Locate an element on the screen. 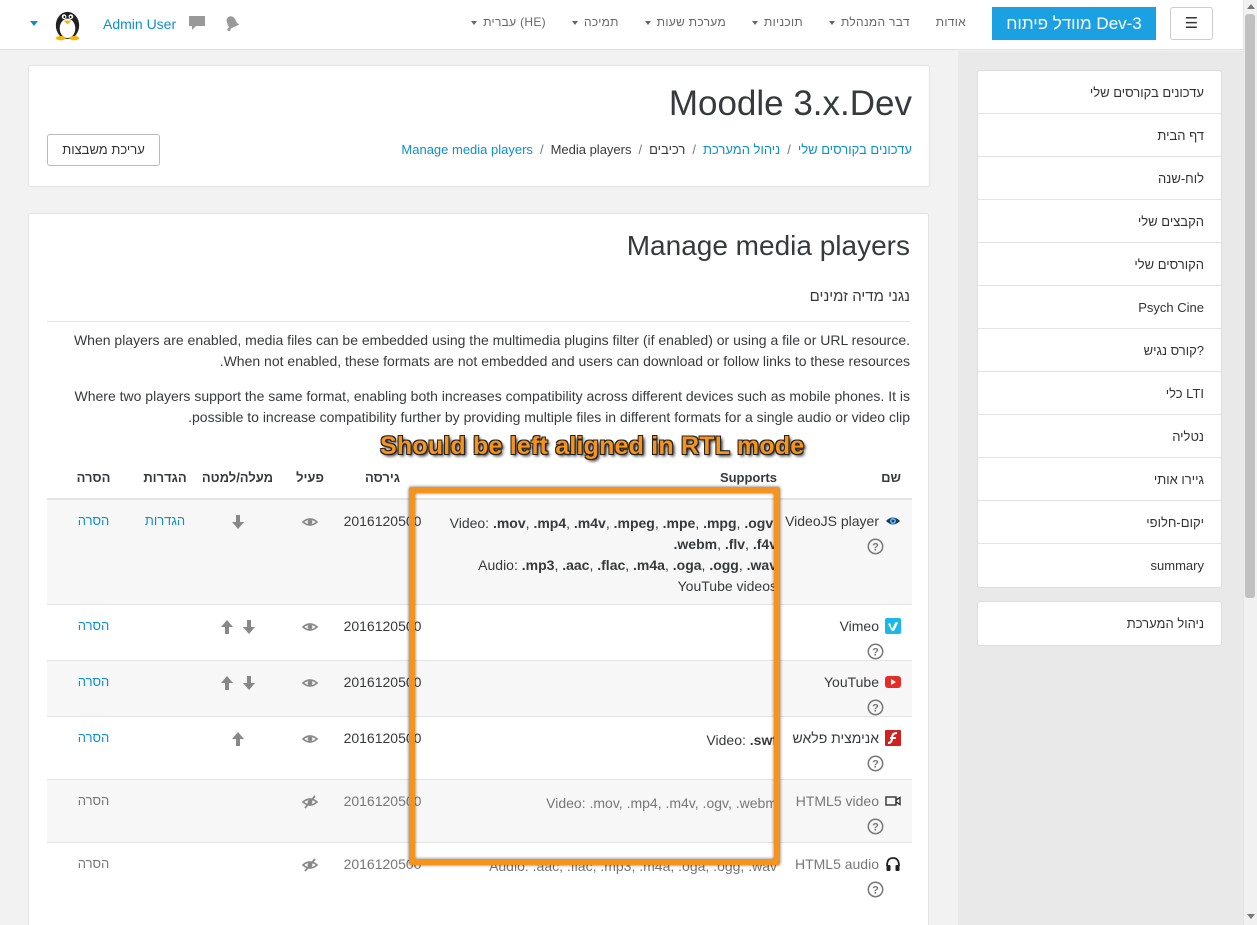 This screenshot has width=1257, height=925. sidebar-item-11: summary is located at coordinates (1099, 565).